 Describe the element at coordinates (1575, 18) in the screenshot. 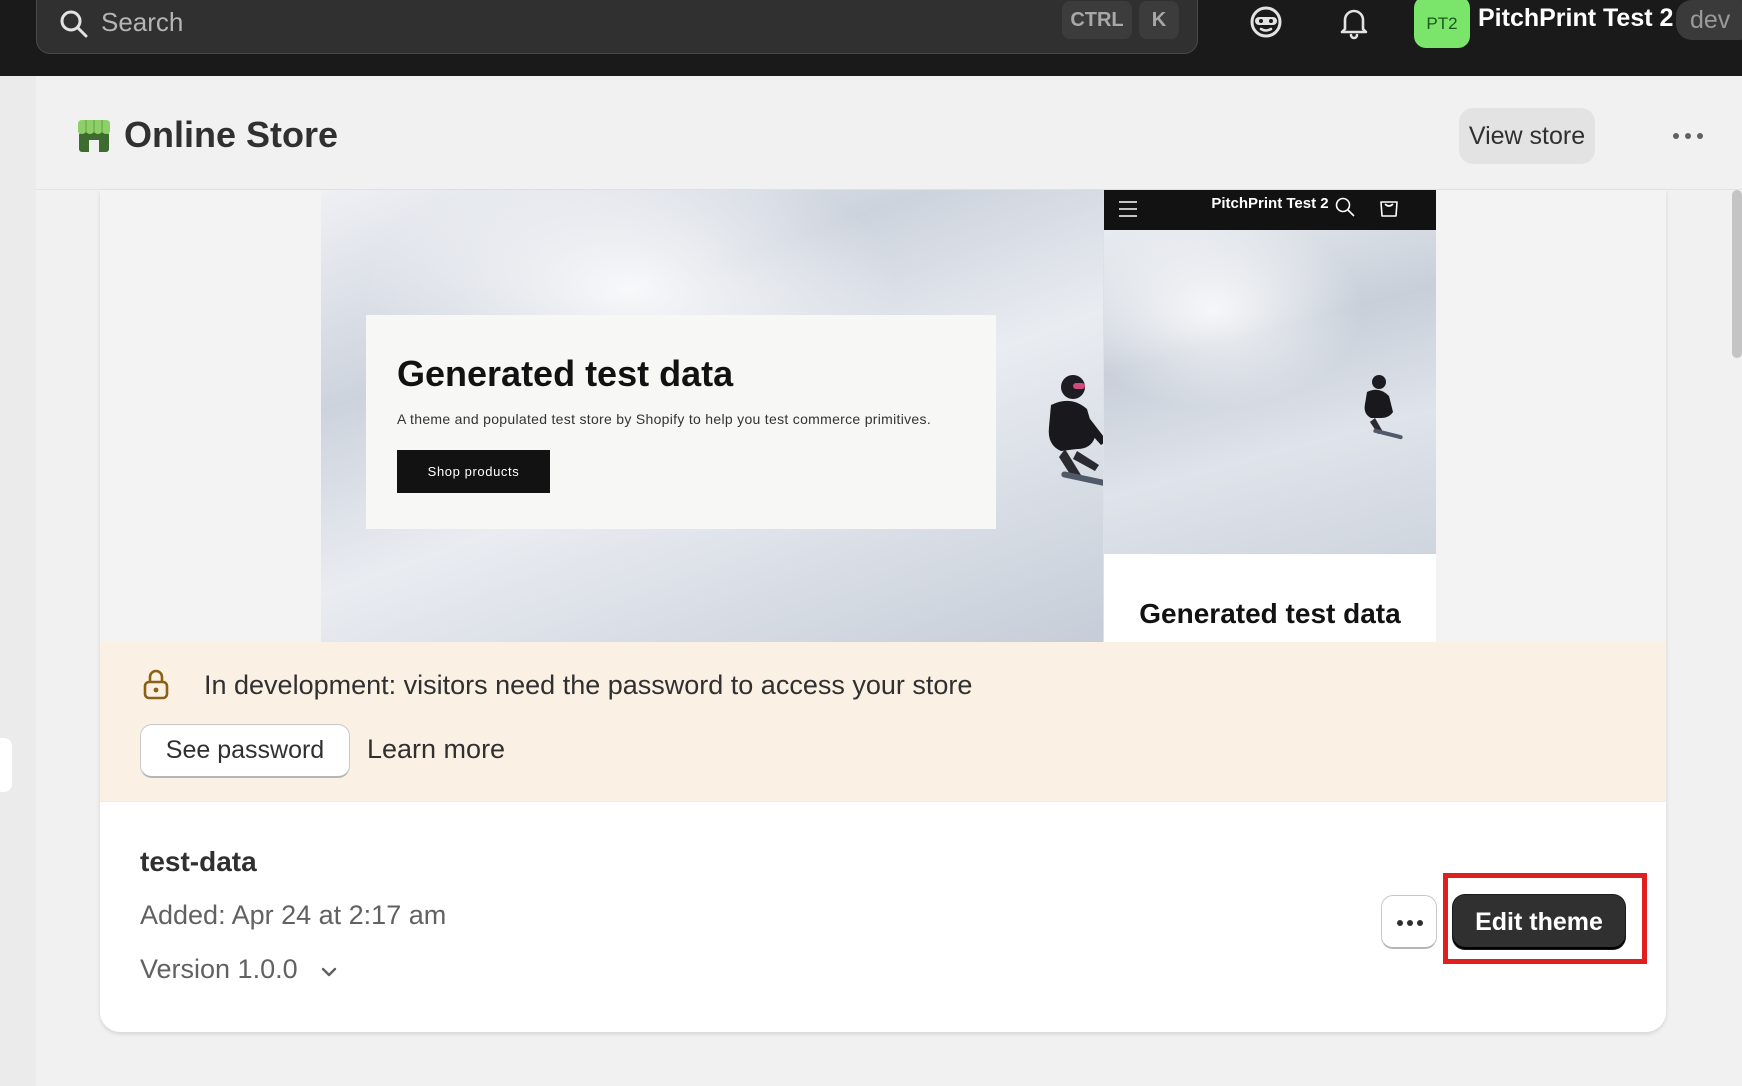

I see `store-name: PitchPrint Test 2` at that location.